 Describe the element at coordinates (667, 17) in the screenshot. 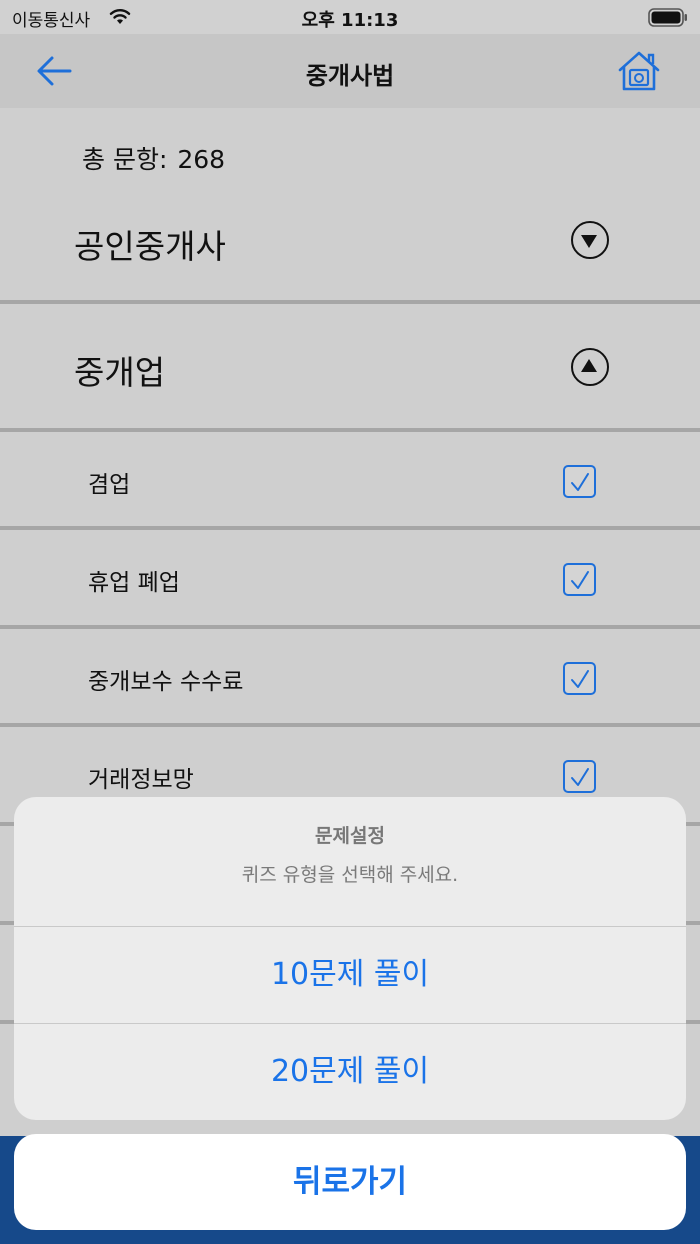

I see `battery-icon` at that location.